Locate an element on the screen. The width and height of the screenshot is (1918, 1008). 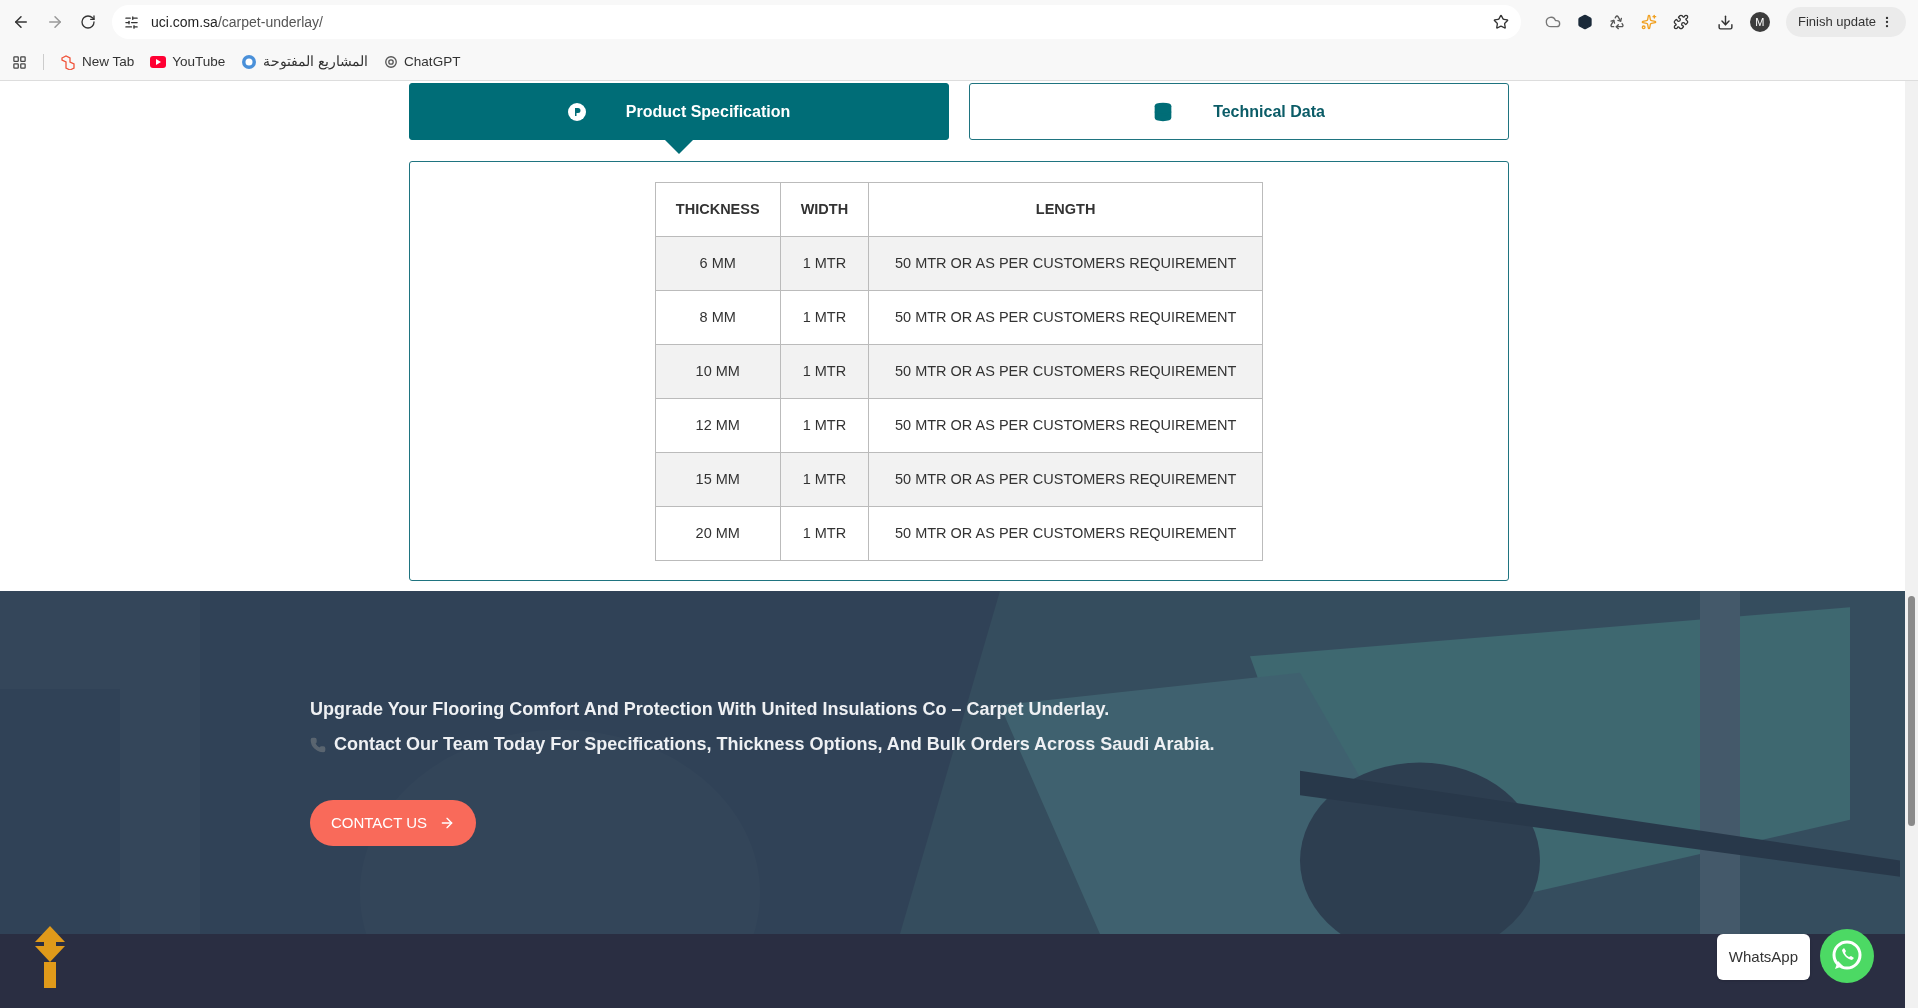
banner-heading: Upgrade Your Flooring Comfort And Protection With United Insulations Co – Carpet Underlay. is located at coordinates (710, 709).